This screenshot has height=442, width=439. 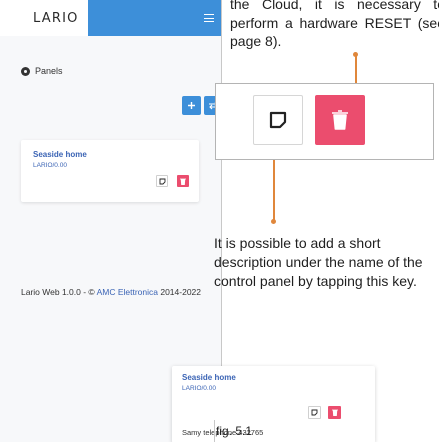 What do you see at coordinates (214, 431) in the screenshot?
I see `figure-rule` at bounding box center [214, 431].